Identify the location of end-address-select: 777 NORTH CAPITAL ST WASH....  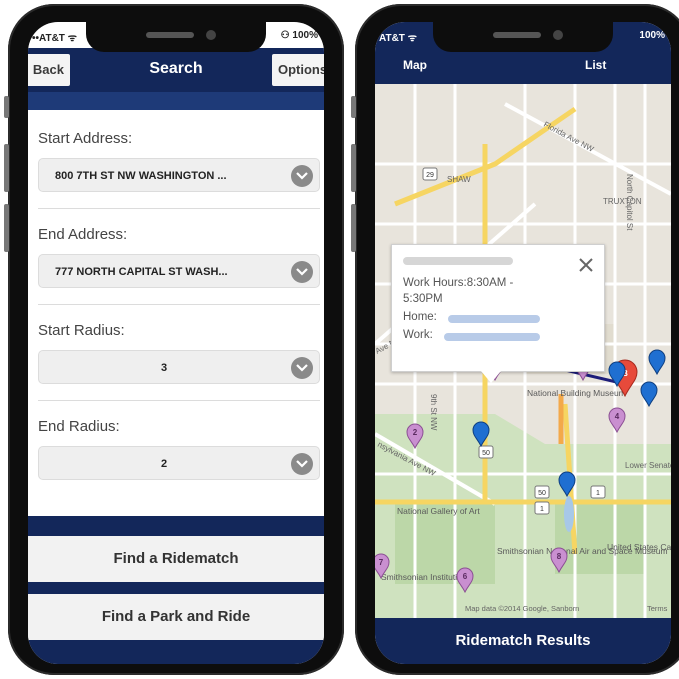
(179, 271).